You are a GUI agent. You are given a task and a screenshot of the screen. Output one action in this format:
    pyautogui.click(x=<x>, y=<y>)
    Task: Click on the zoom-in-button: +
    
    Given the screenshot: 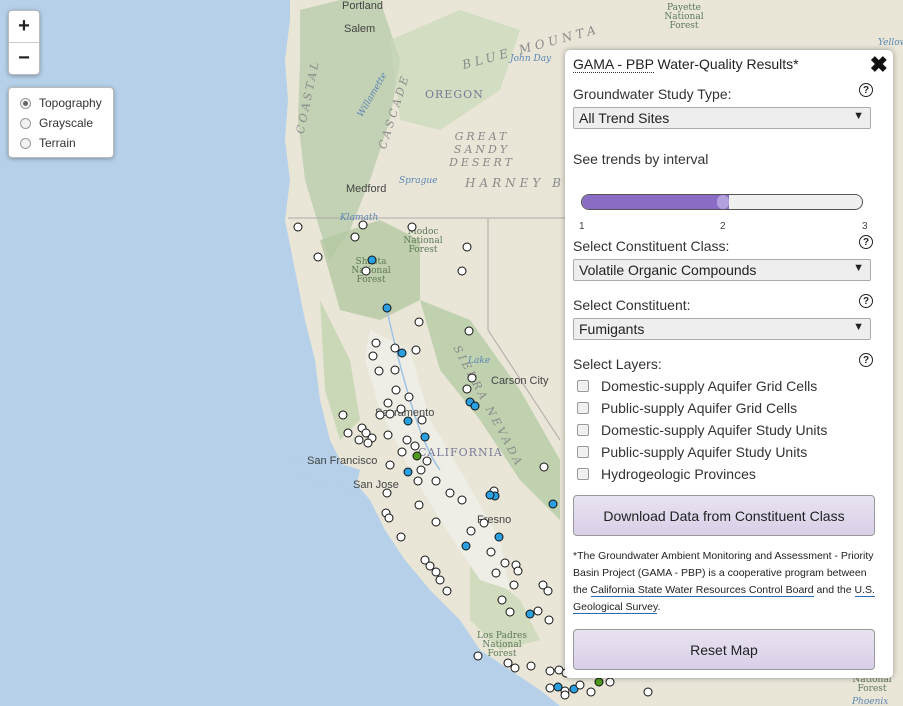 What is the action you would take?
    pyautogui.click(x=24, y=26)
    